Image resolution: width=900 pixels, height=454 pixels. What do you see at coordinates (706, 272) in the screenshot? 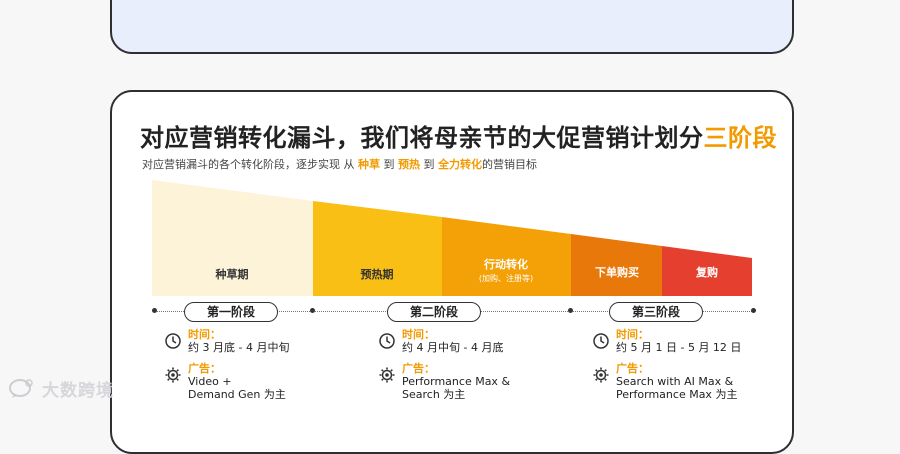
I see `funnel-label-repurchase: 复购` at bounding box center [706, 272].